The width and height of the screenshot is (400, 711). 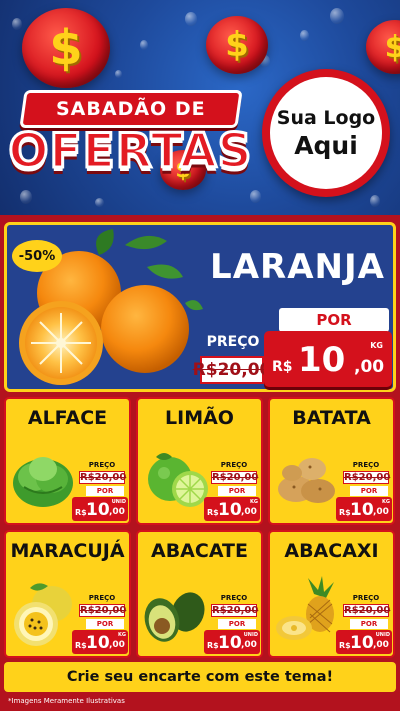 I want to click on product-card-abacaxi: ABACAXI PREÇO R$20,00 POR R$ 10 ,00 UNID, so click(x=331, y=594).